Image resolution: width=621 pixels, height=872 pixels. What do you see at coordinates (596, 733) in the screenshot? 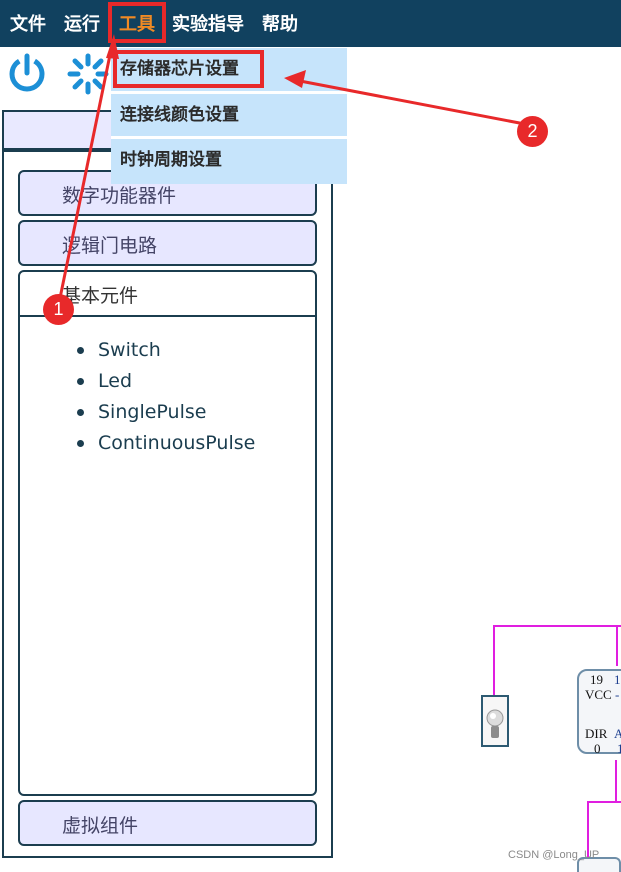
I see `chip-dir-label: DIR` at bounding box center [596, 733].